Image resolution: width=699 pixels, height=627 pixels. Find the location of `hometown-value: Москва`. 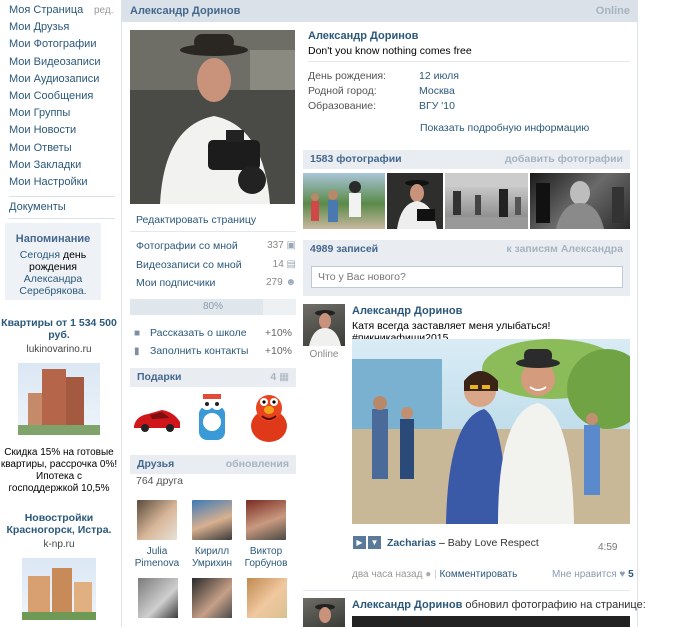

hometown-value: Москва is located at coordinates (437, 91).